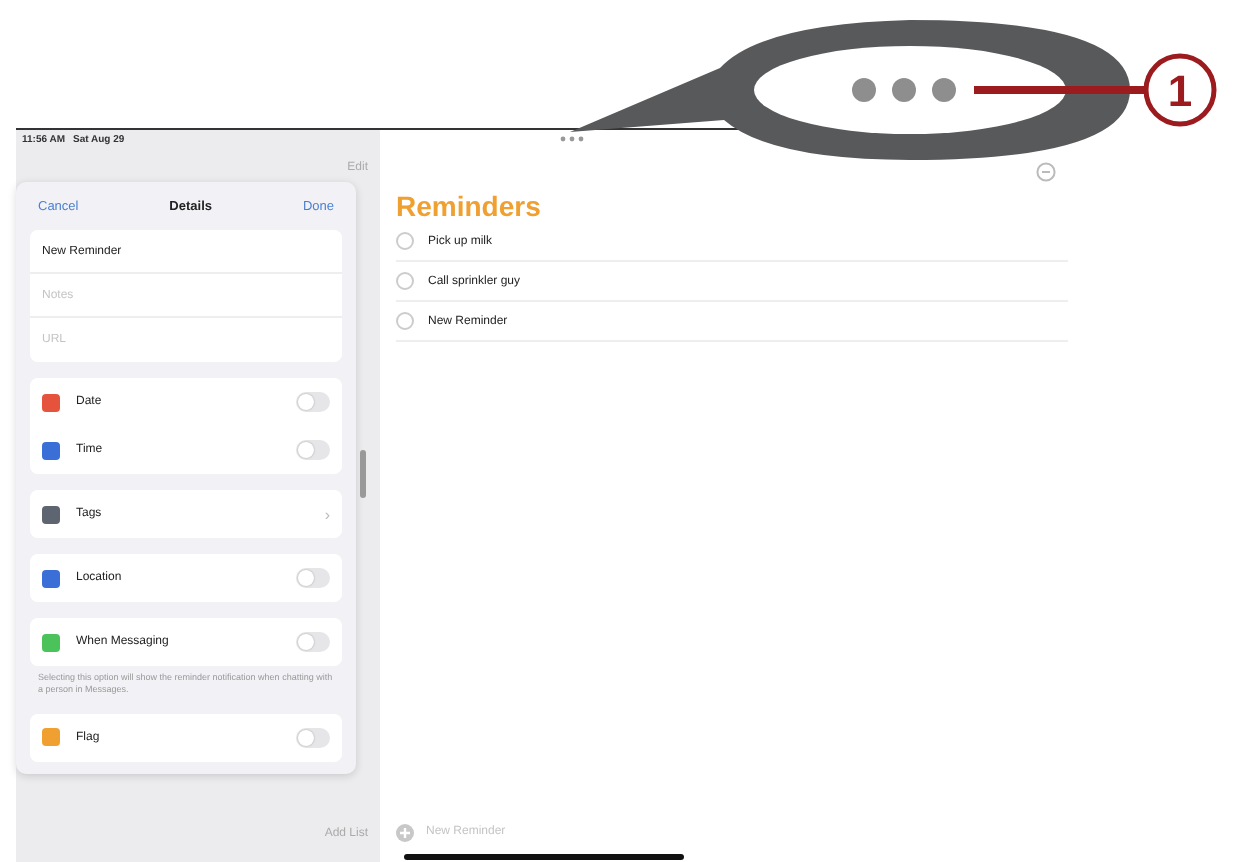 This screenshot has width=1248, height=862. I want to click on add-icon, so click(405, 832).